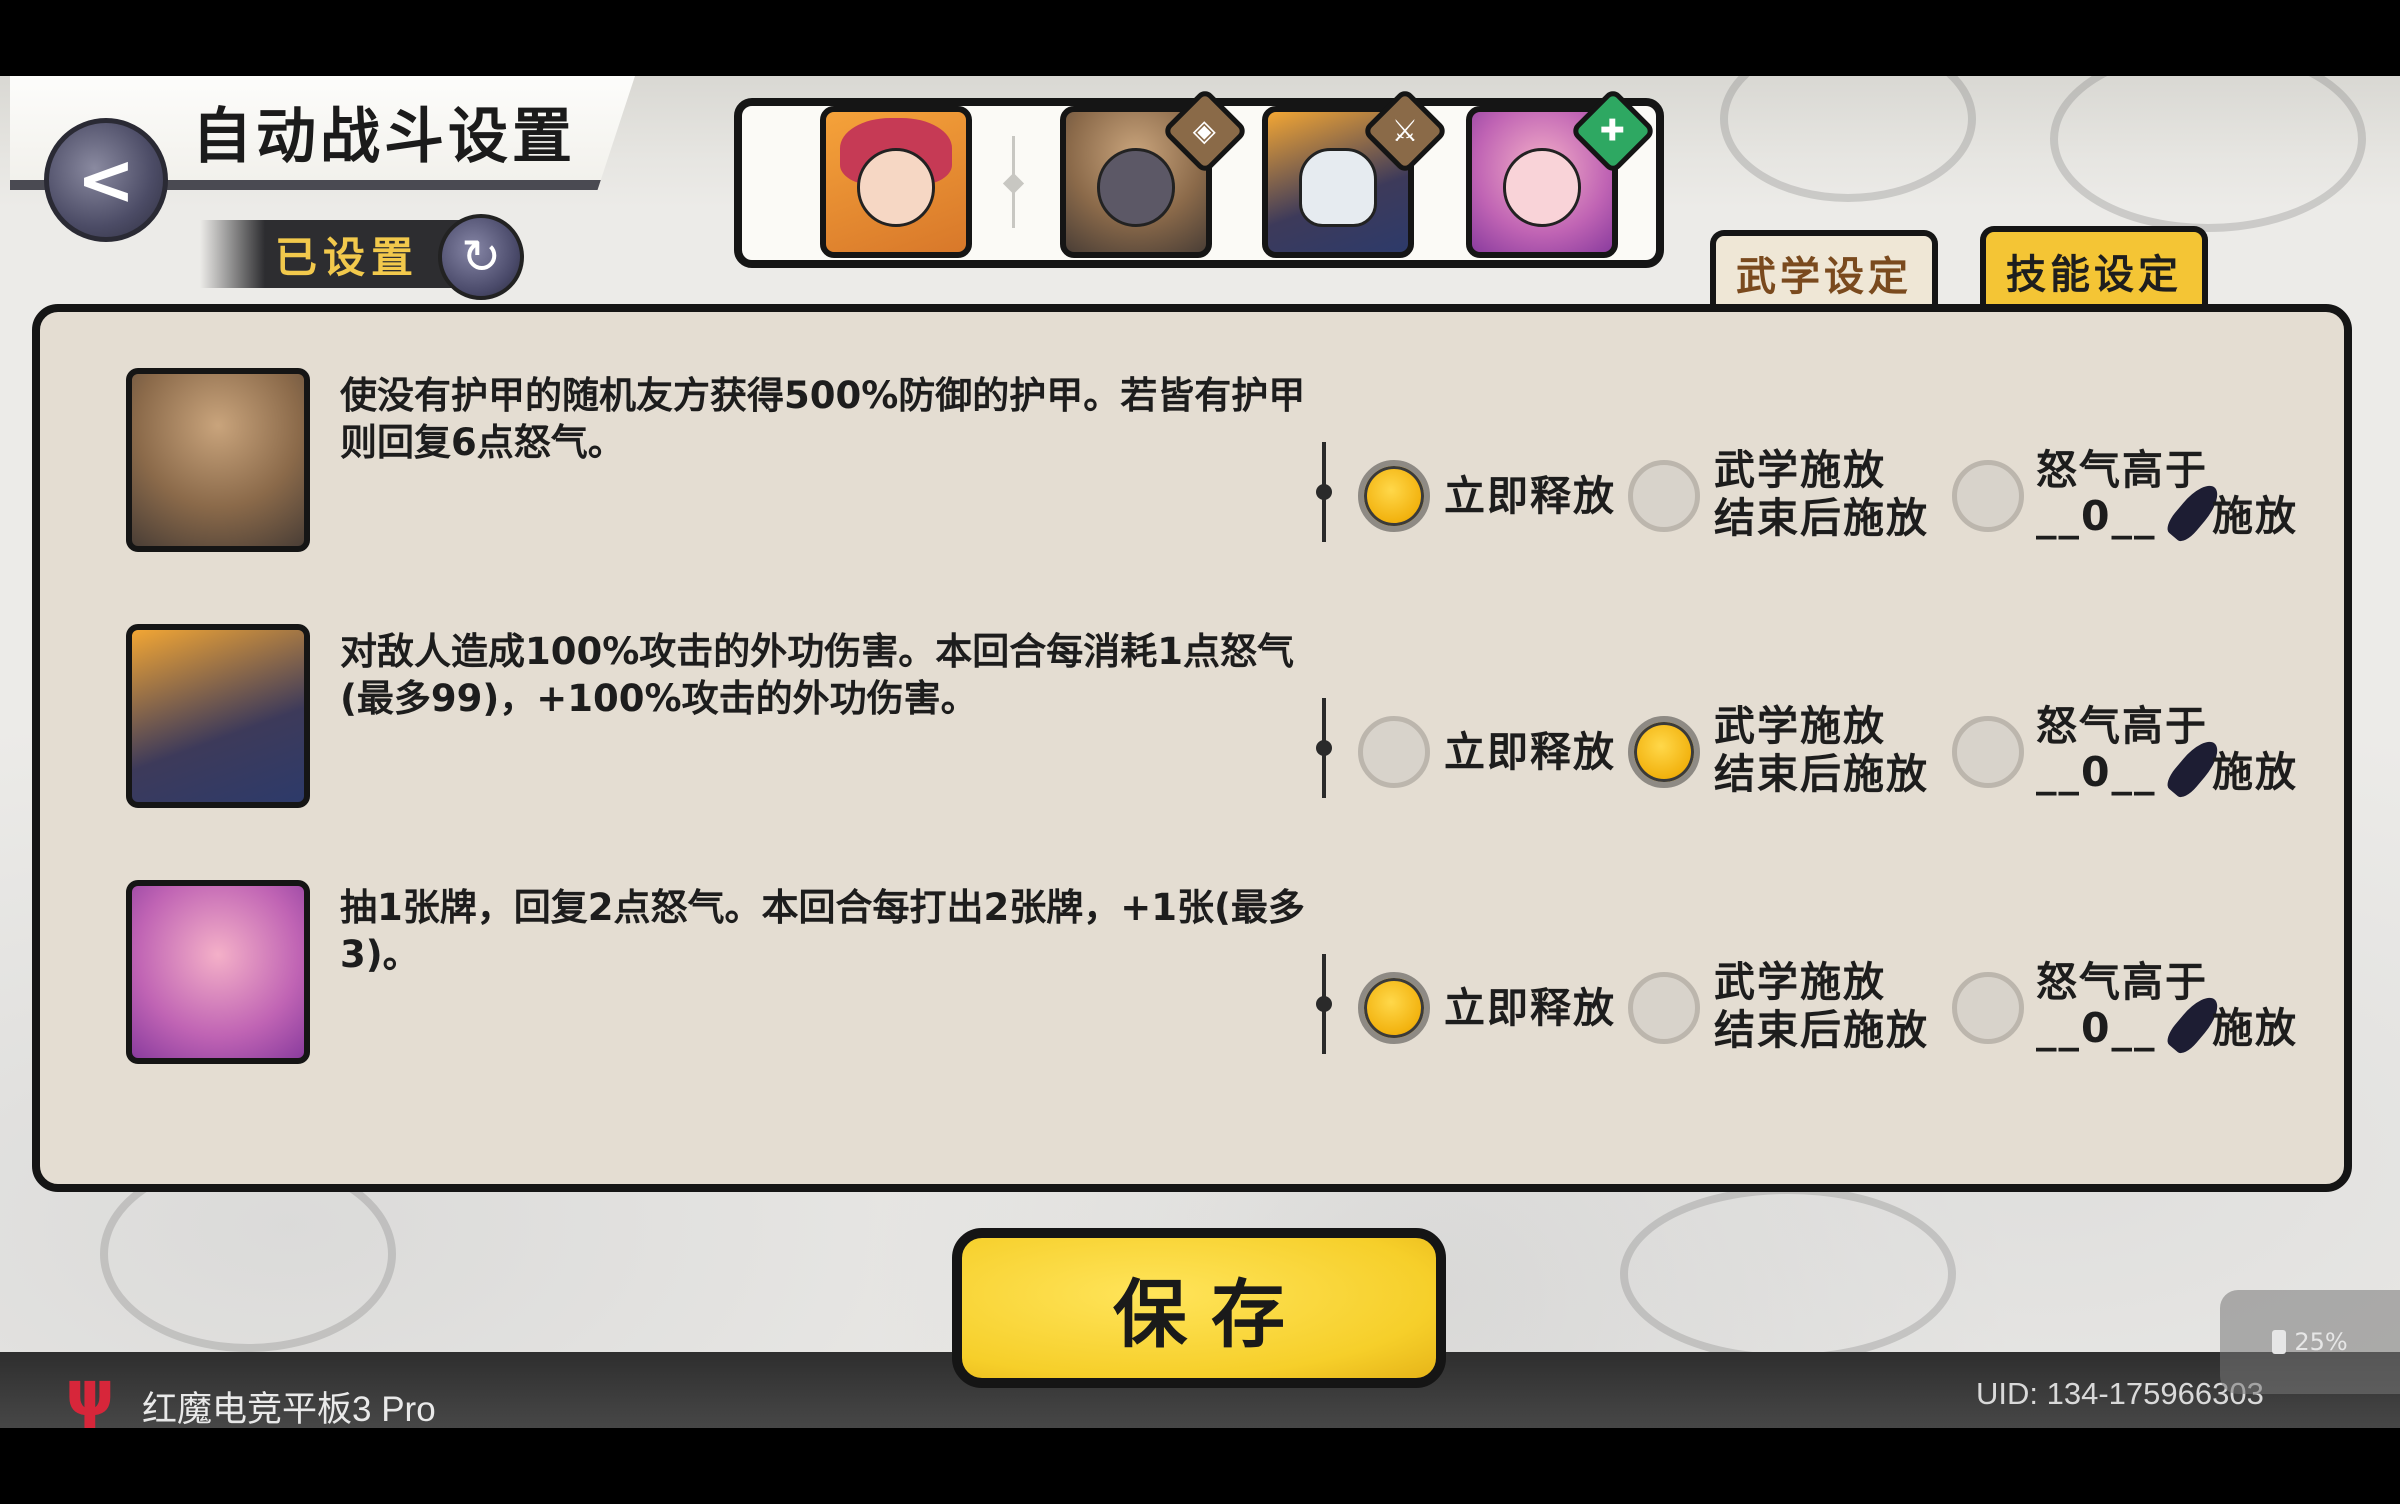 Image resolution: width=2400 pixels, height=1504 pixels. Describe the element at coordinates (289, 1409) in the screenshot. I see `device-name: 红魔电竞平板3 Pro` at that location.